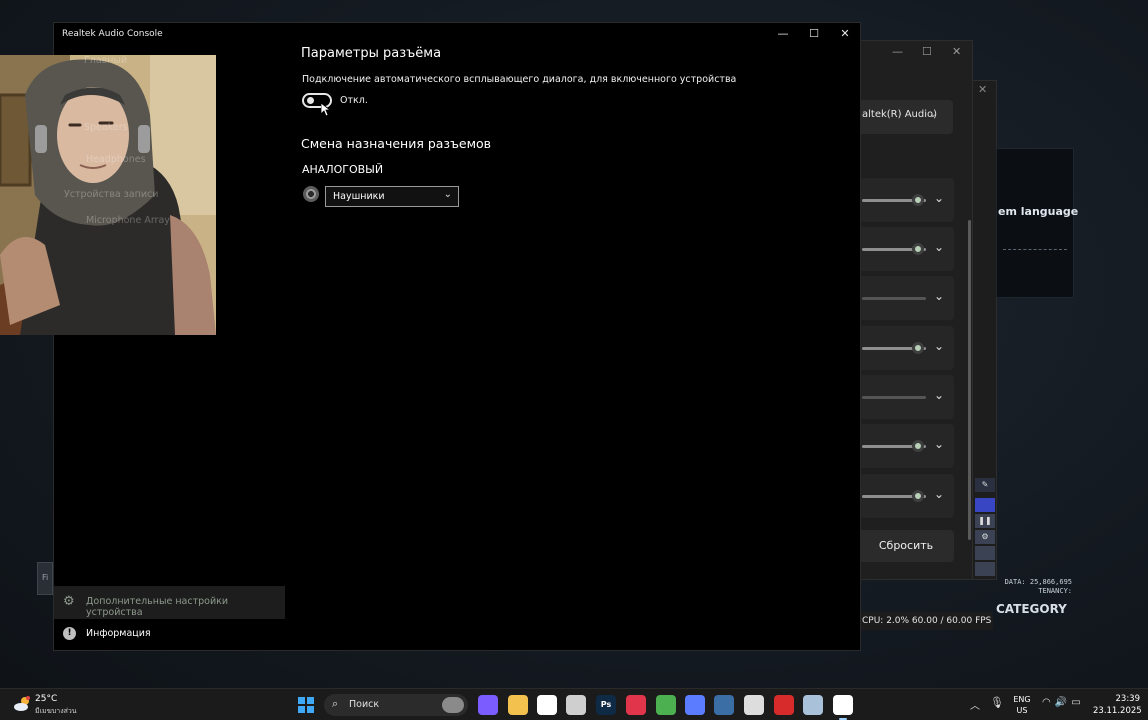 The height and width of the screenshot is (720, 1148). I want to click on store-app-icon, so click(547, 705).